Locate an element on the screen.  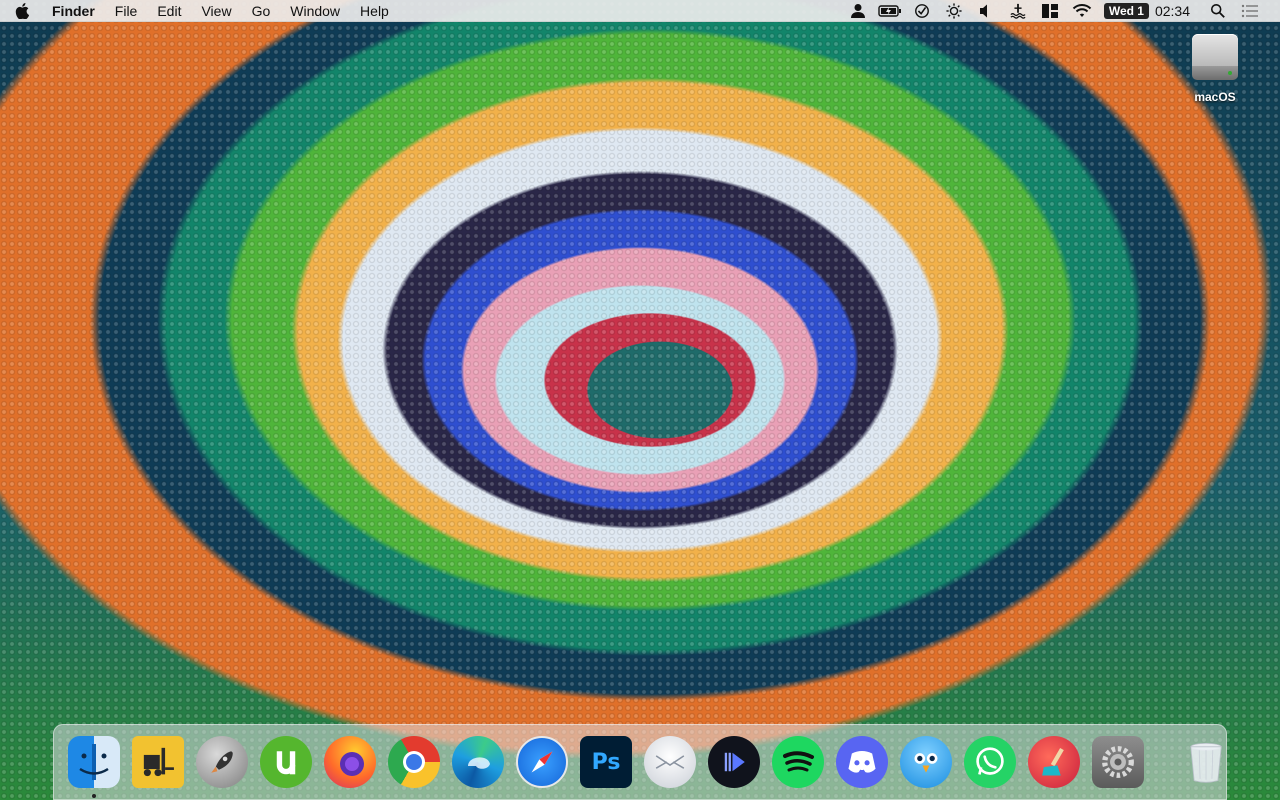
brightness-icon is located at coordinates (954, 11).